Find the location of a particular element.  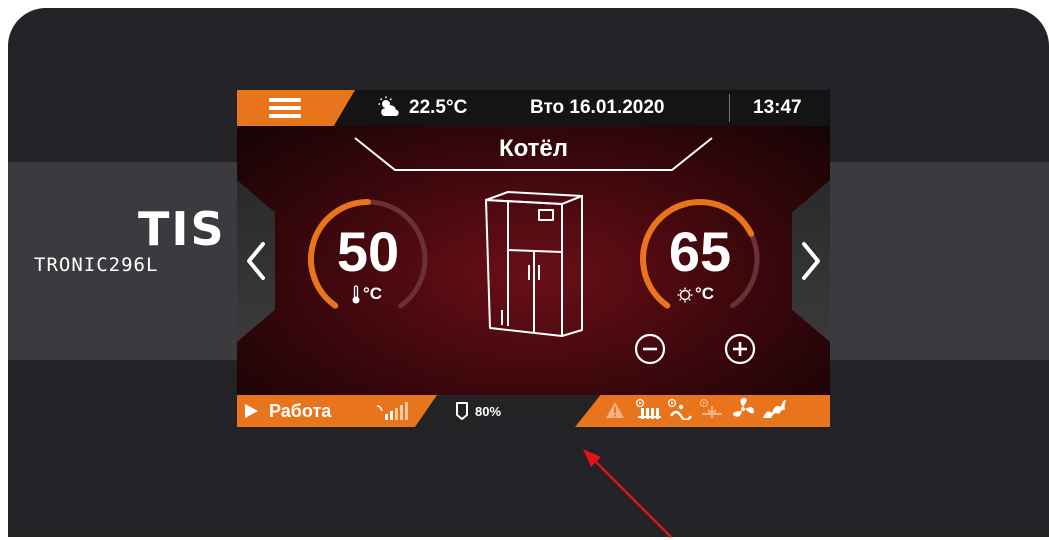

annotation-arrow is located at coordinates (627, 493).